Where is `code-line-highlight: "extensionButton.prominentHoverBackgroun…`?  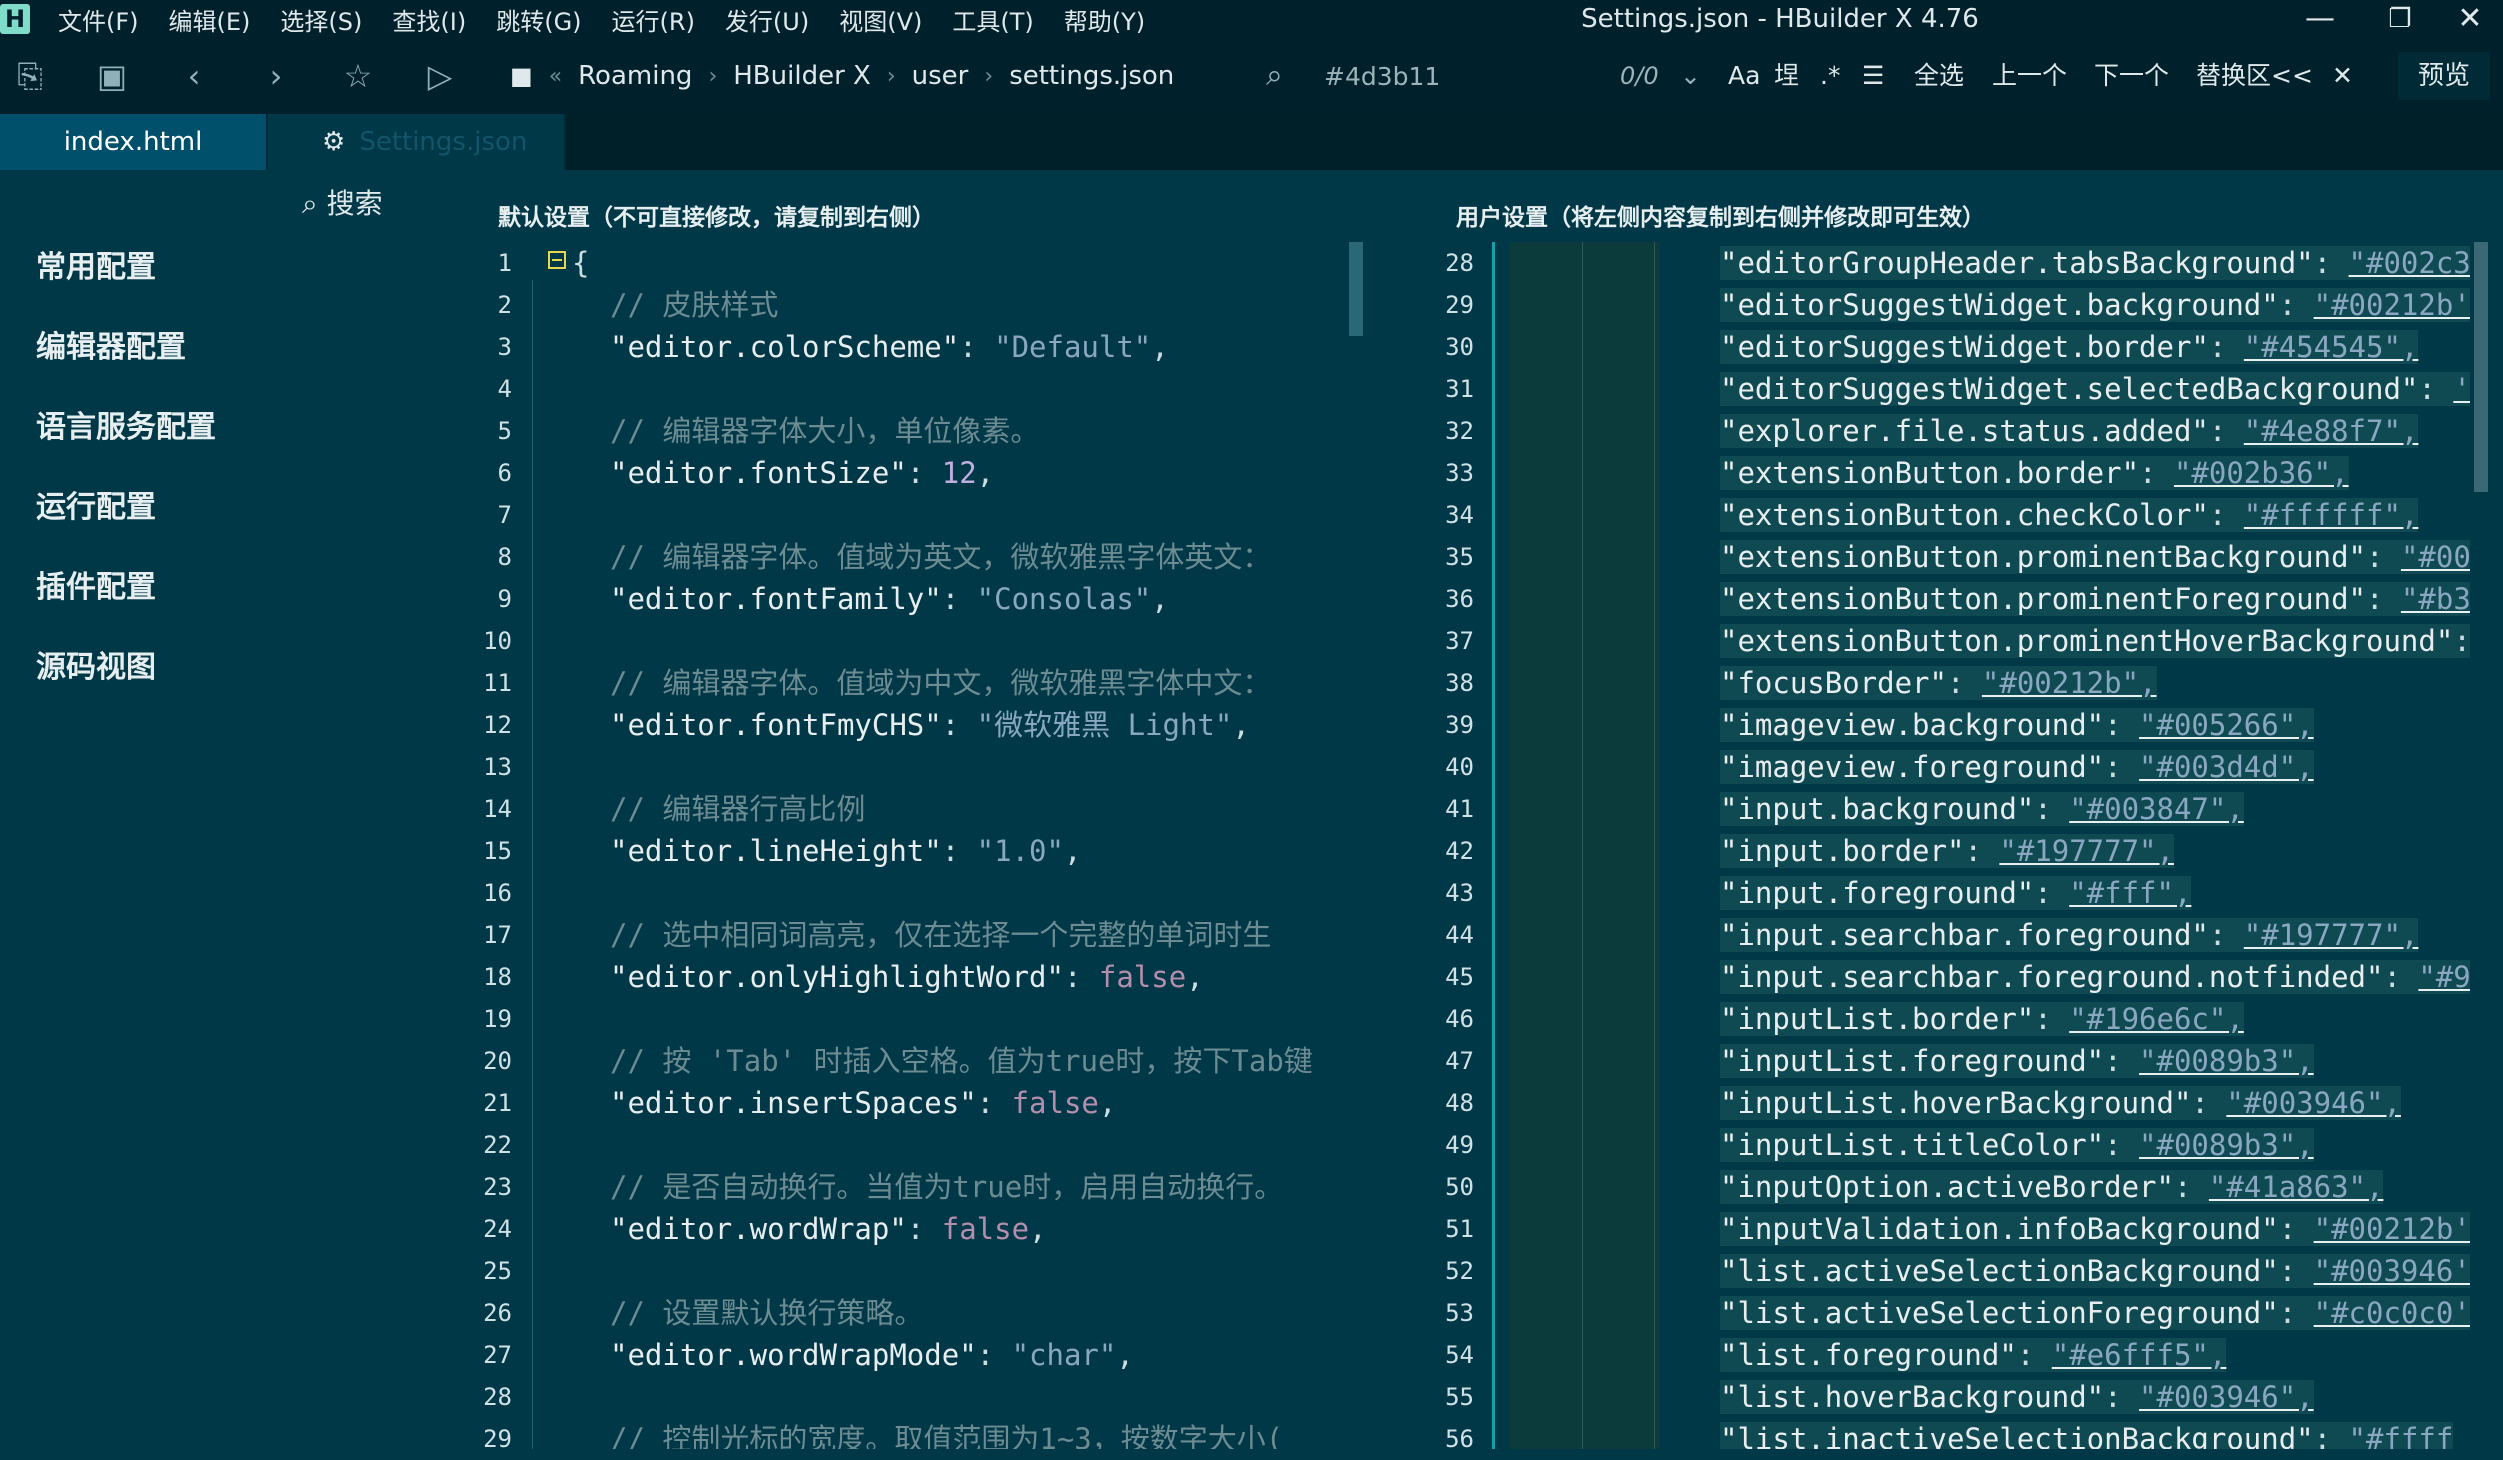 code-line-highlight: "extensionButton.prominentHoverBackgroun… is located at coordinates (2095, 641).